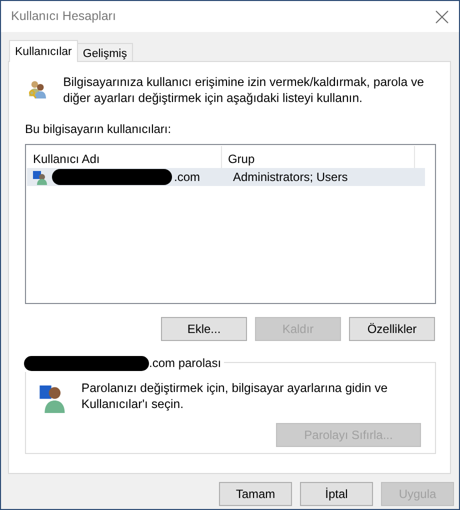  I want to click on user-group: Administrators; Users, so click(287, 177).